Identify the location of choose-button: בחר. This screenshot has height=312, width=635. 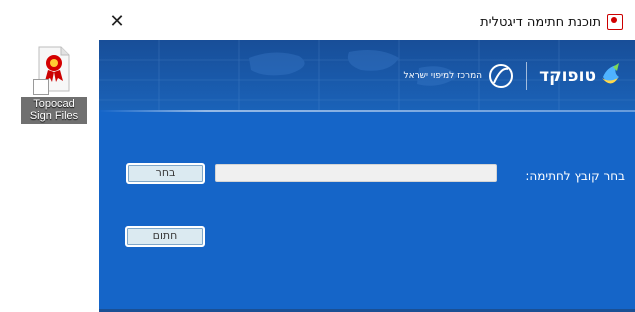
(165, 173).